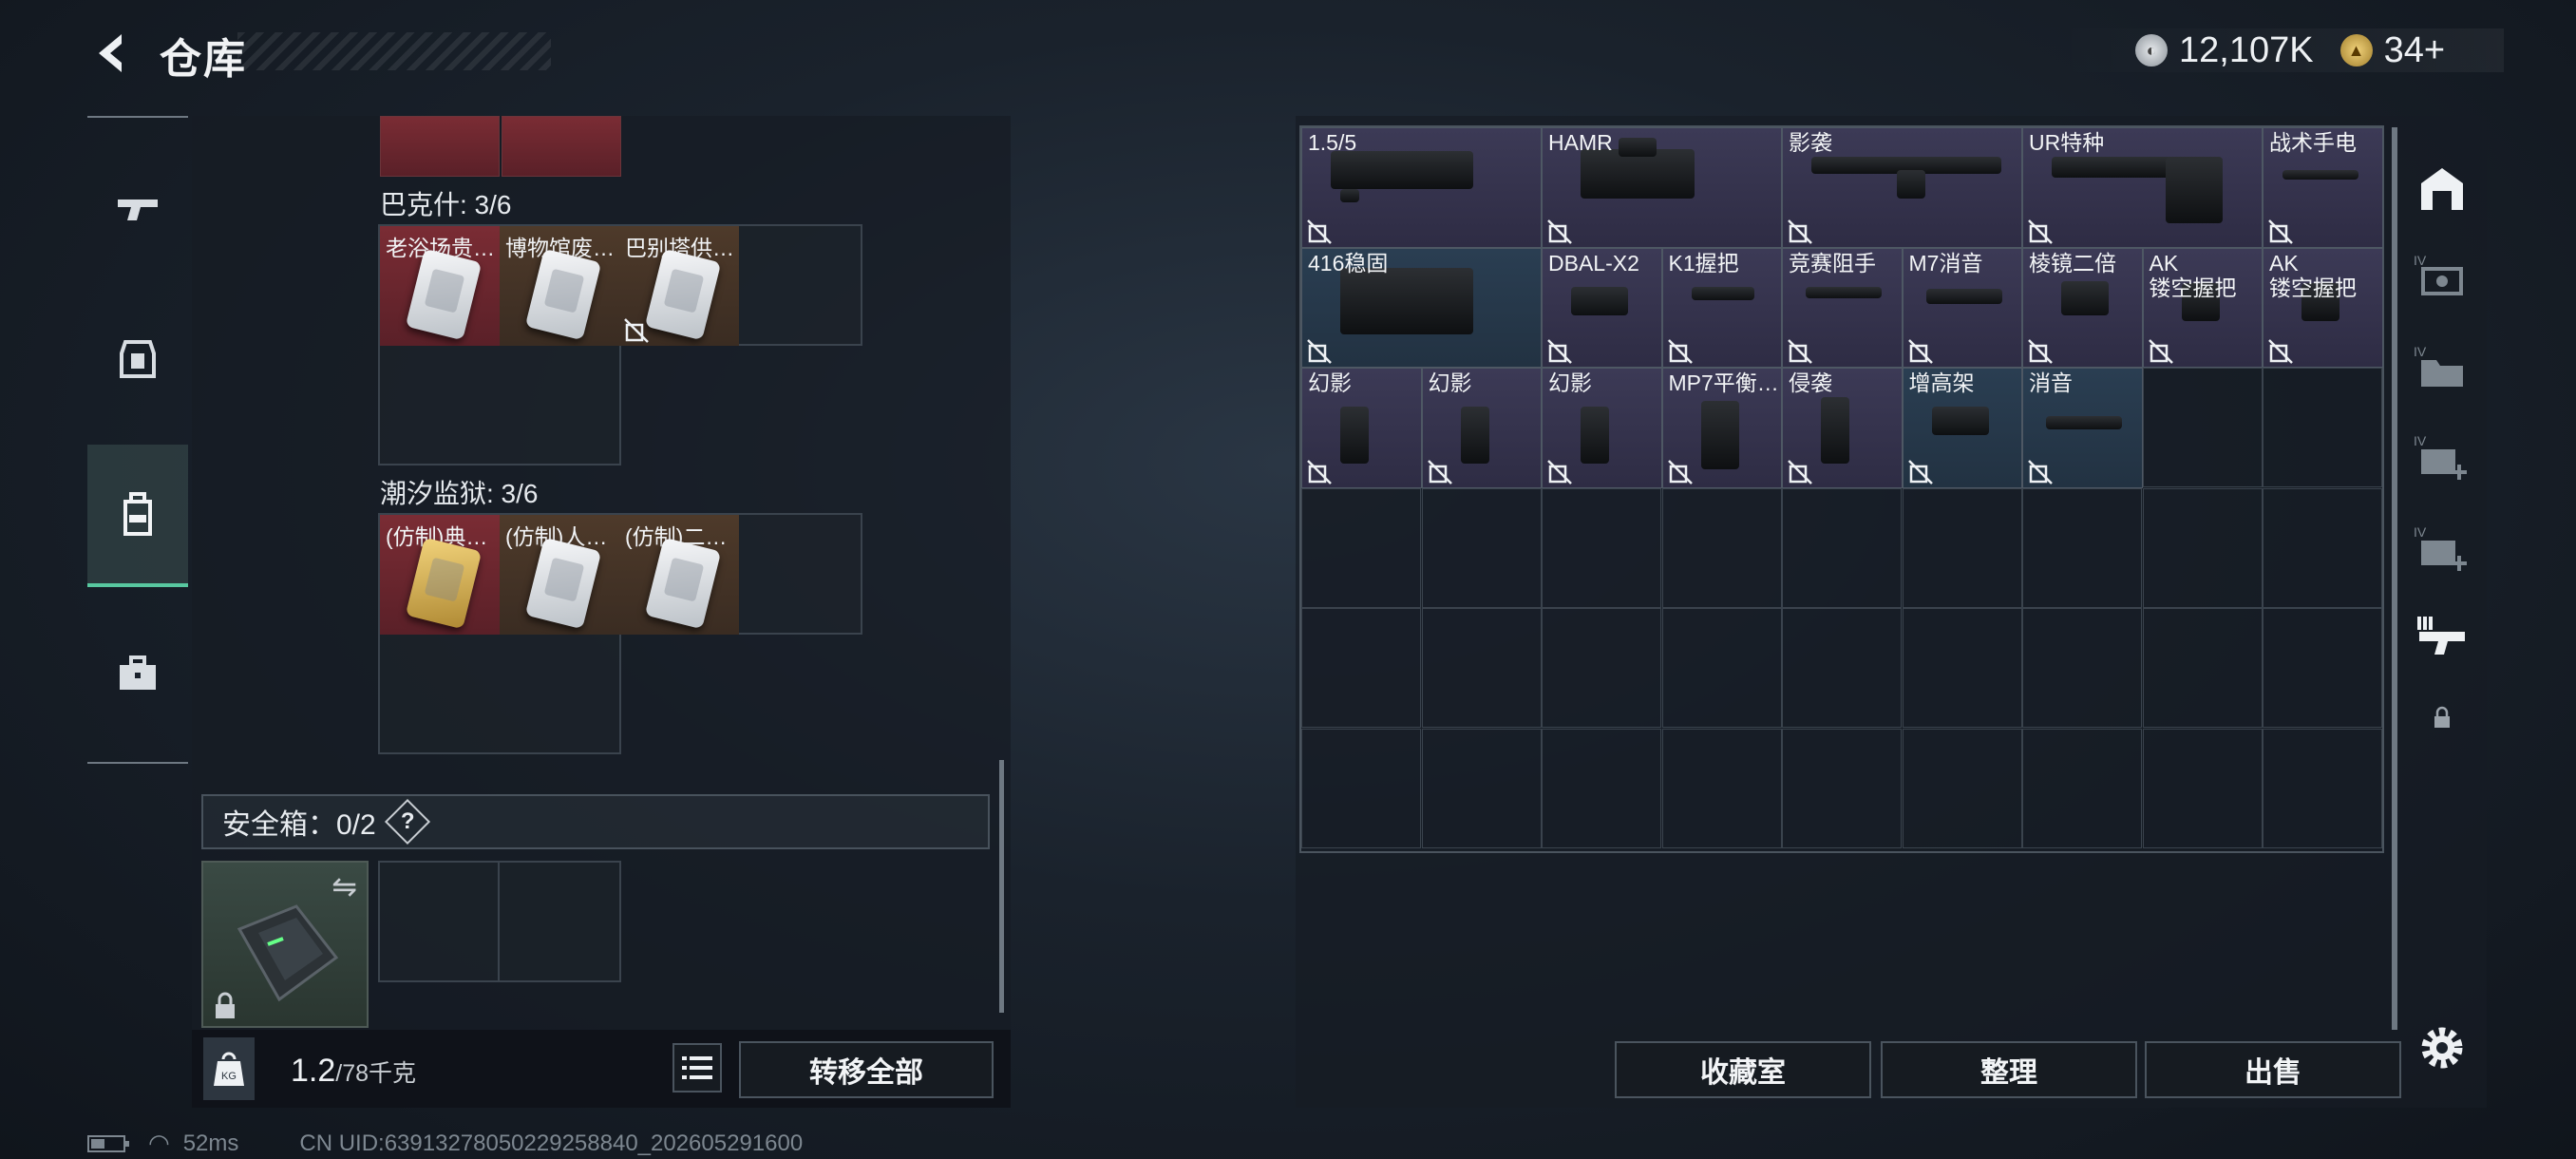 The image size is (2576, 1159). What do you see at coordinates (2420, 532) in the screenshot?
I see `svg-text: IV` at bounding box center [2420, 532].